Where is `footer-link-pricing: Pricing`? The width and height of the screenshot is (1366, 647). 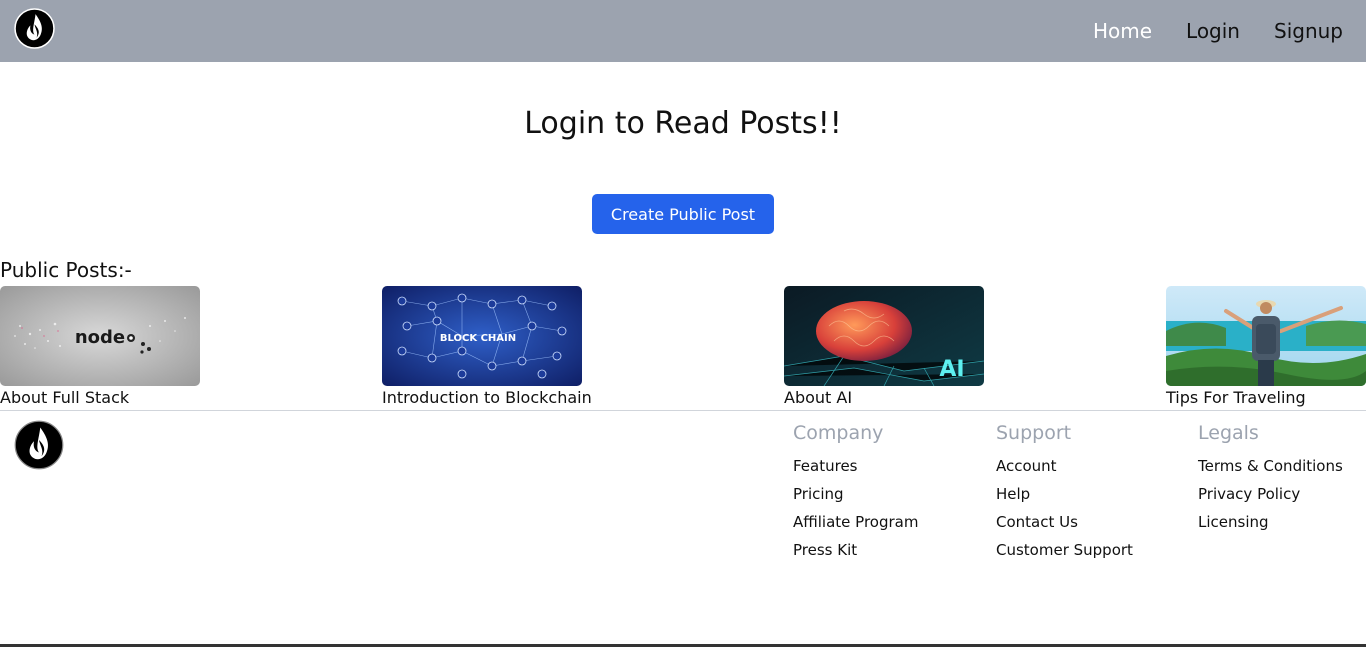
footer-link-pricing: Pricing is located at coordinates (855, 498).